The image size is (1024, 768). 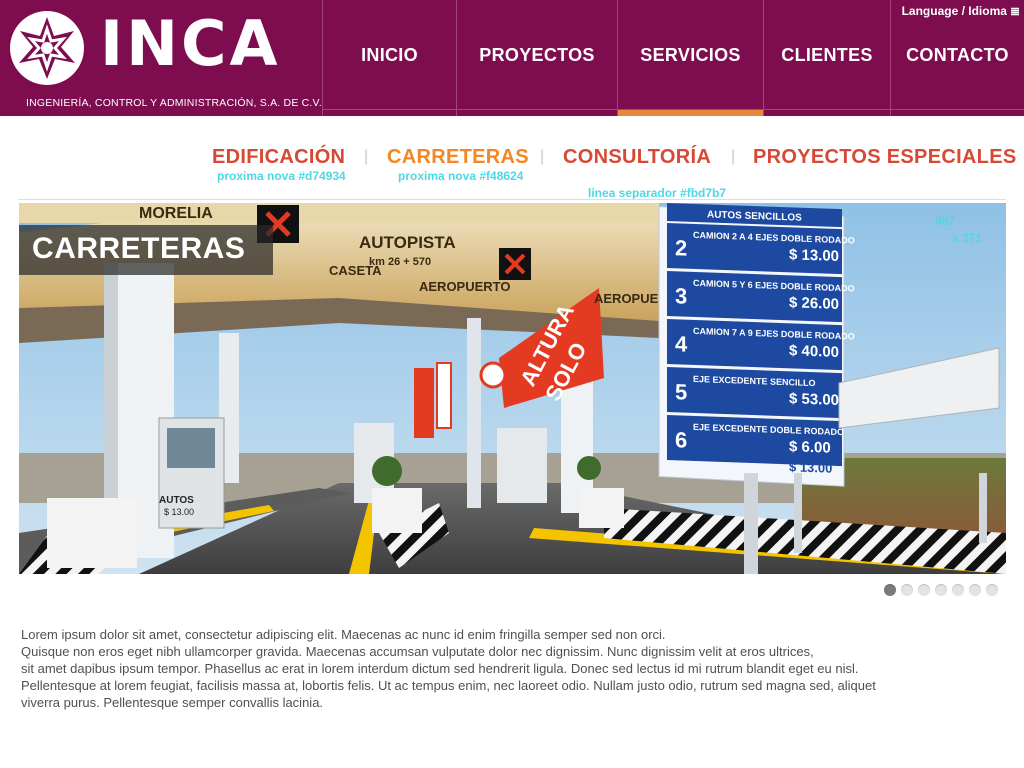 What do you see at coordinates (681, 439) in the screenshot?
I see `toll-row-5-num: 6` at bounding box center [681, 439].